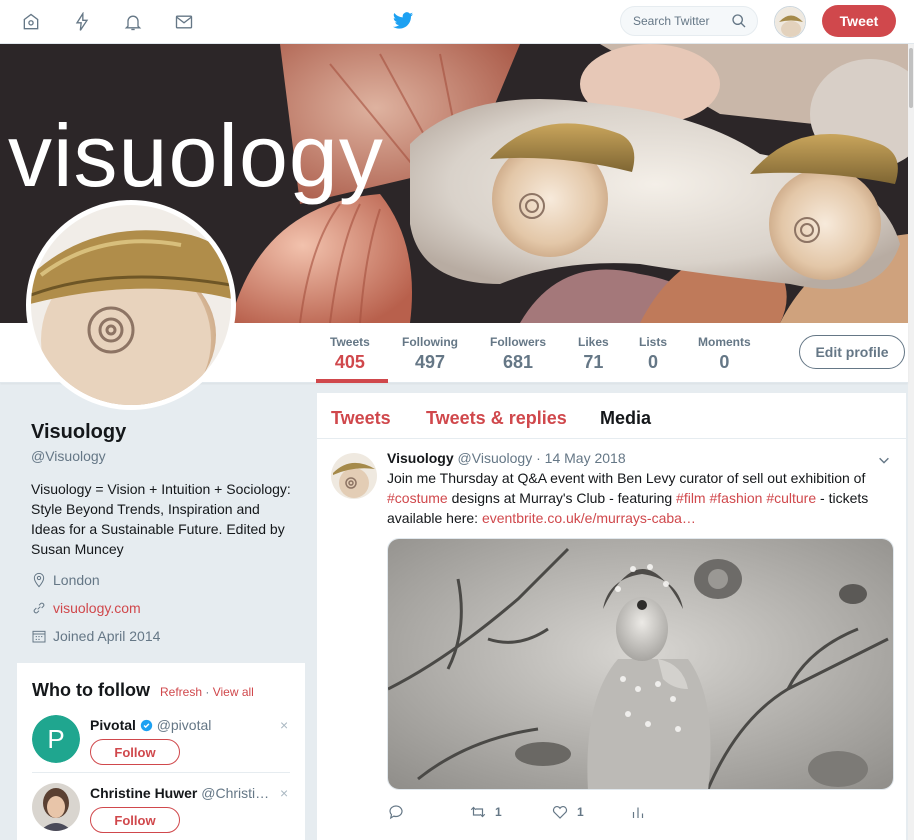 The image size is (914, 840). I want to click on hashtag-link: #fashion, so click(735, 498).